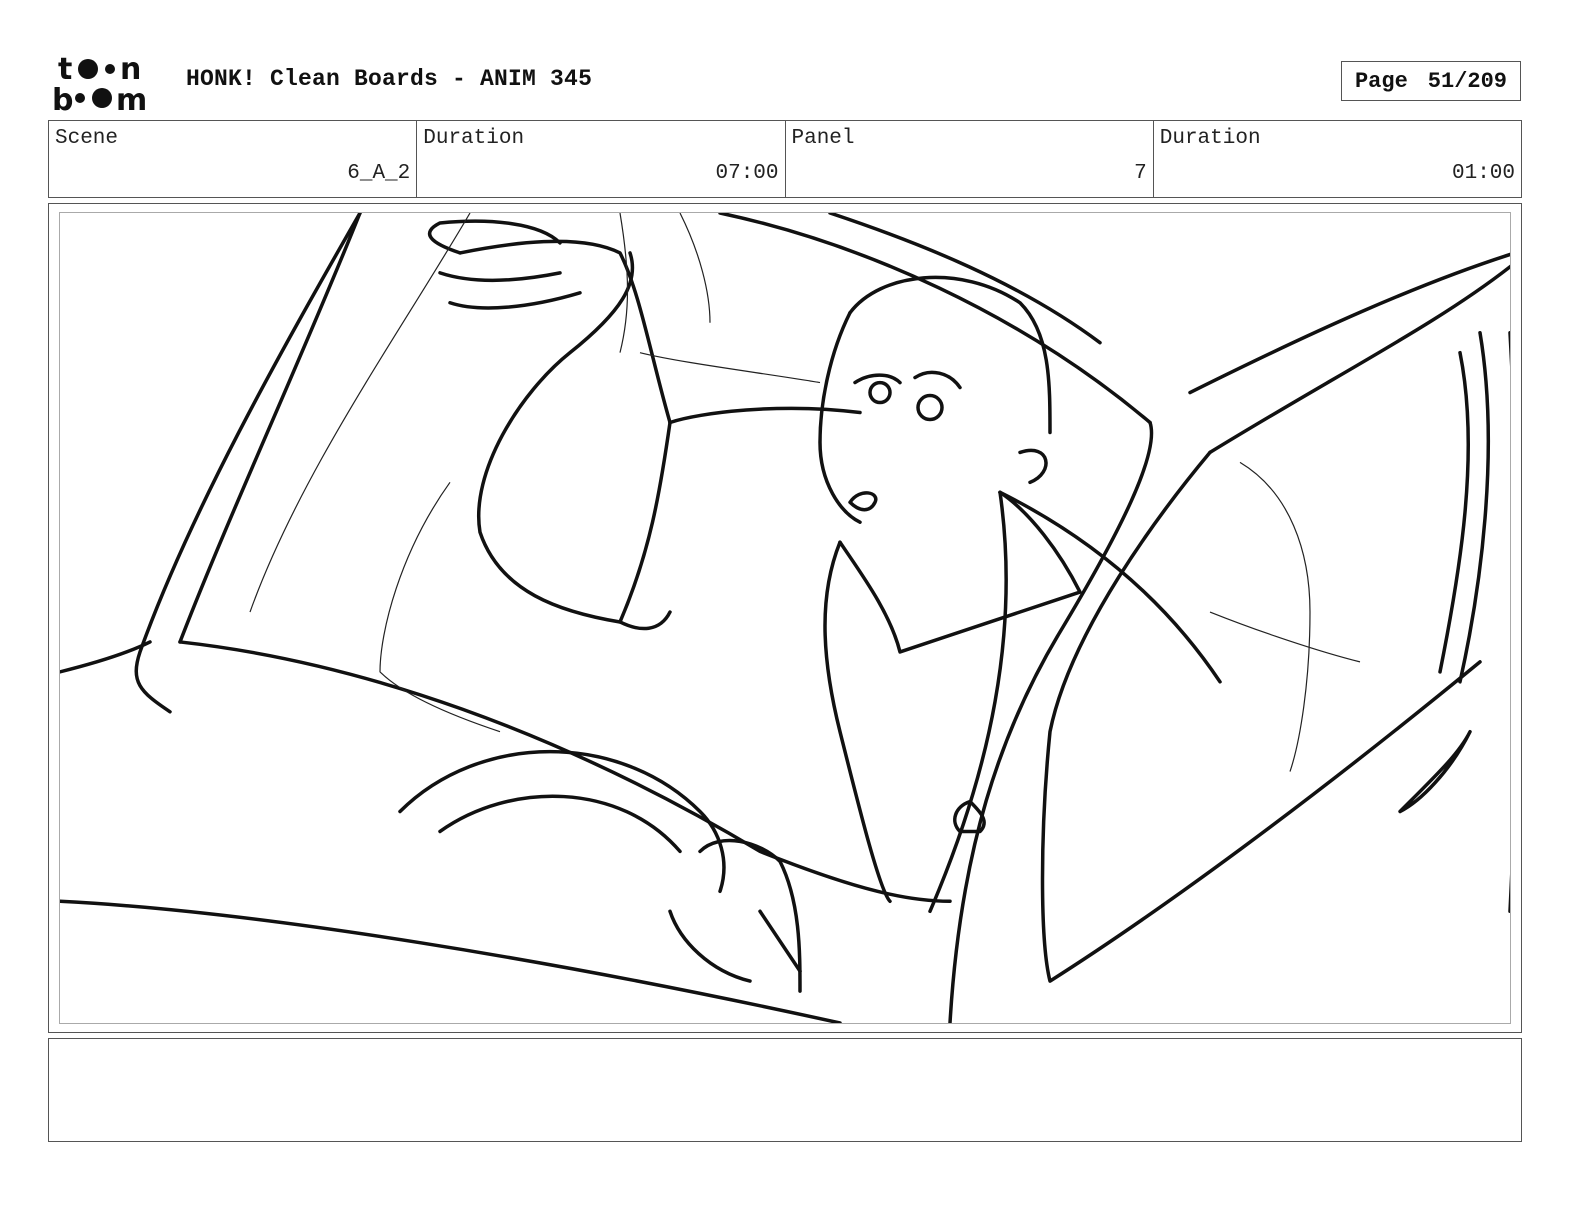 This screenshot has width=1584, height=1224. Describe the element at coordinates (65, 69) in the screenshot. I see `svg-text: t` at that location.